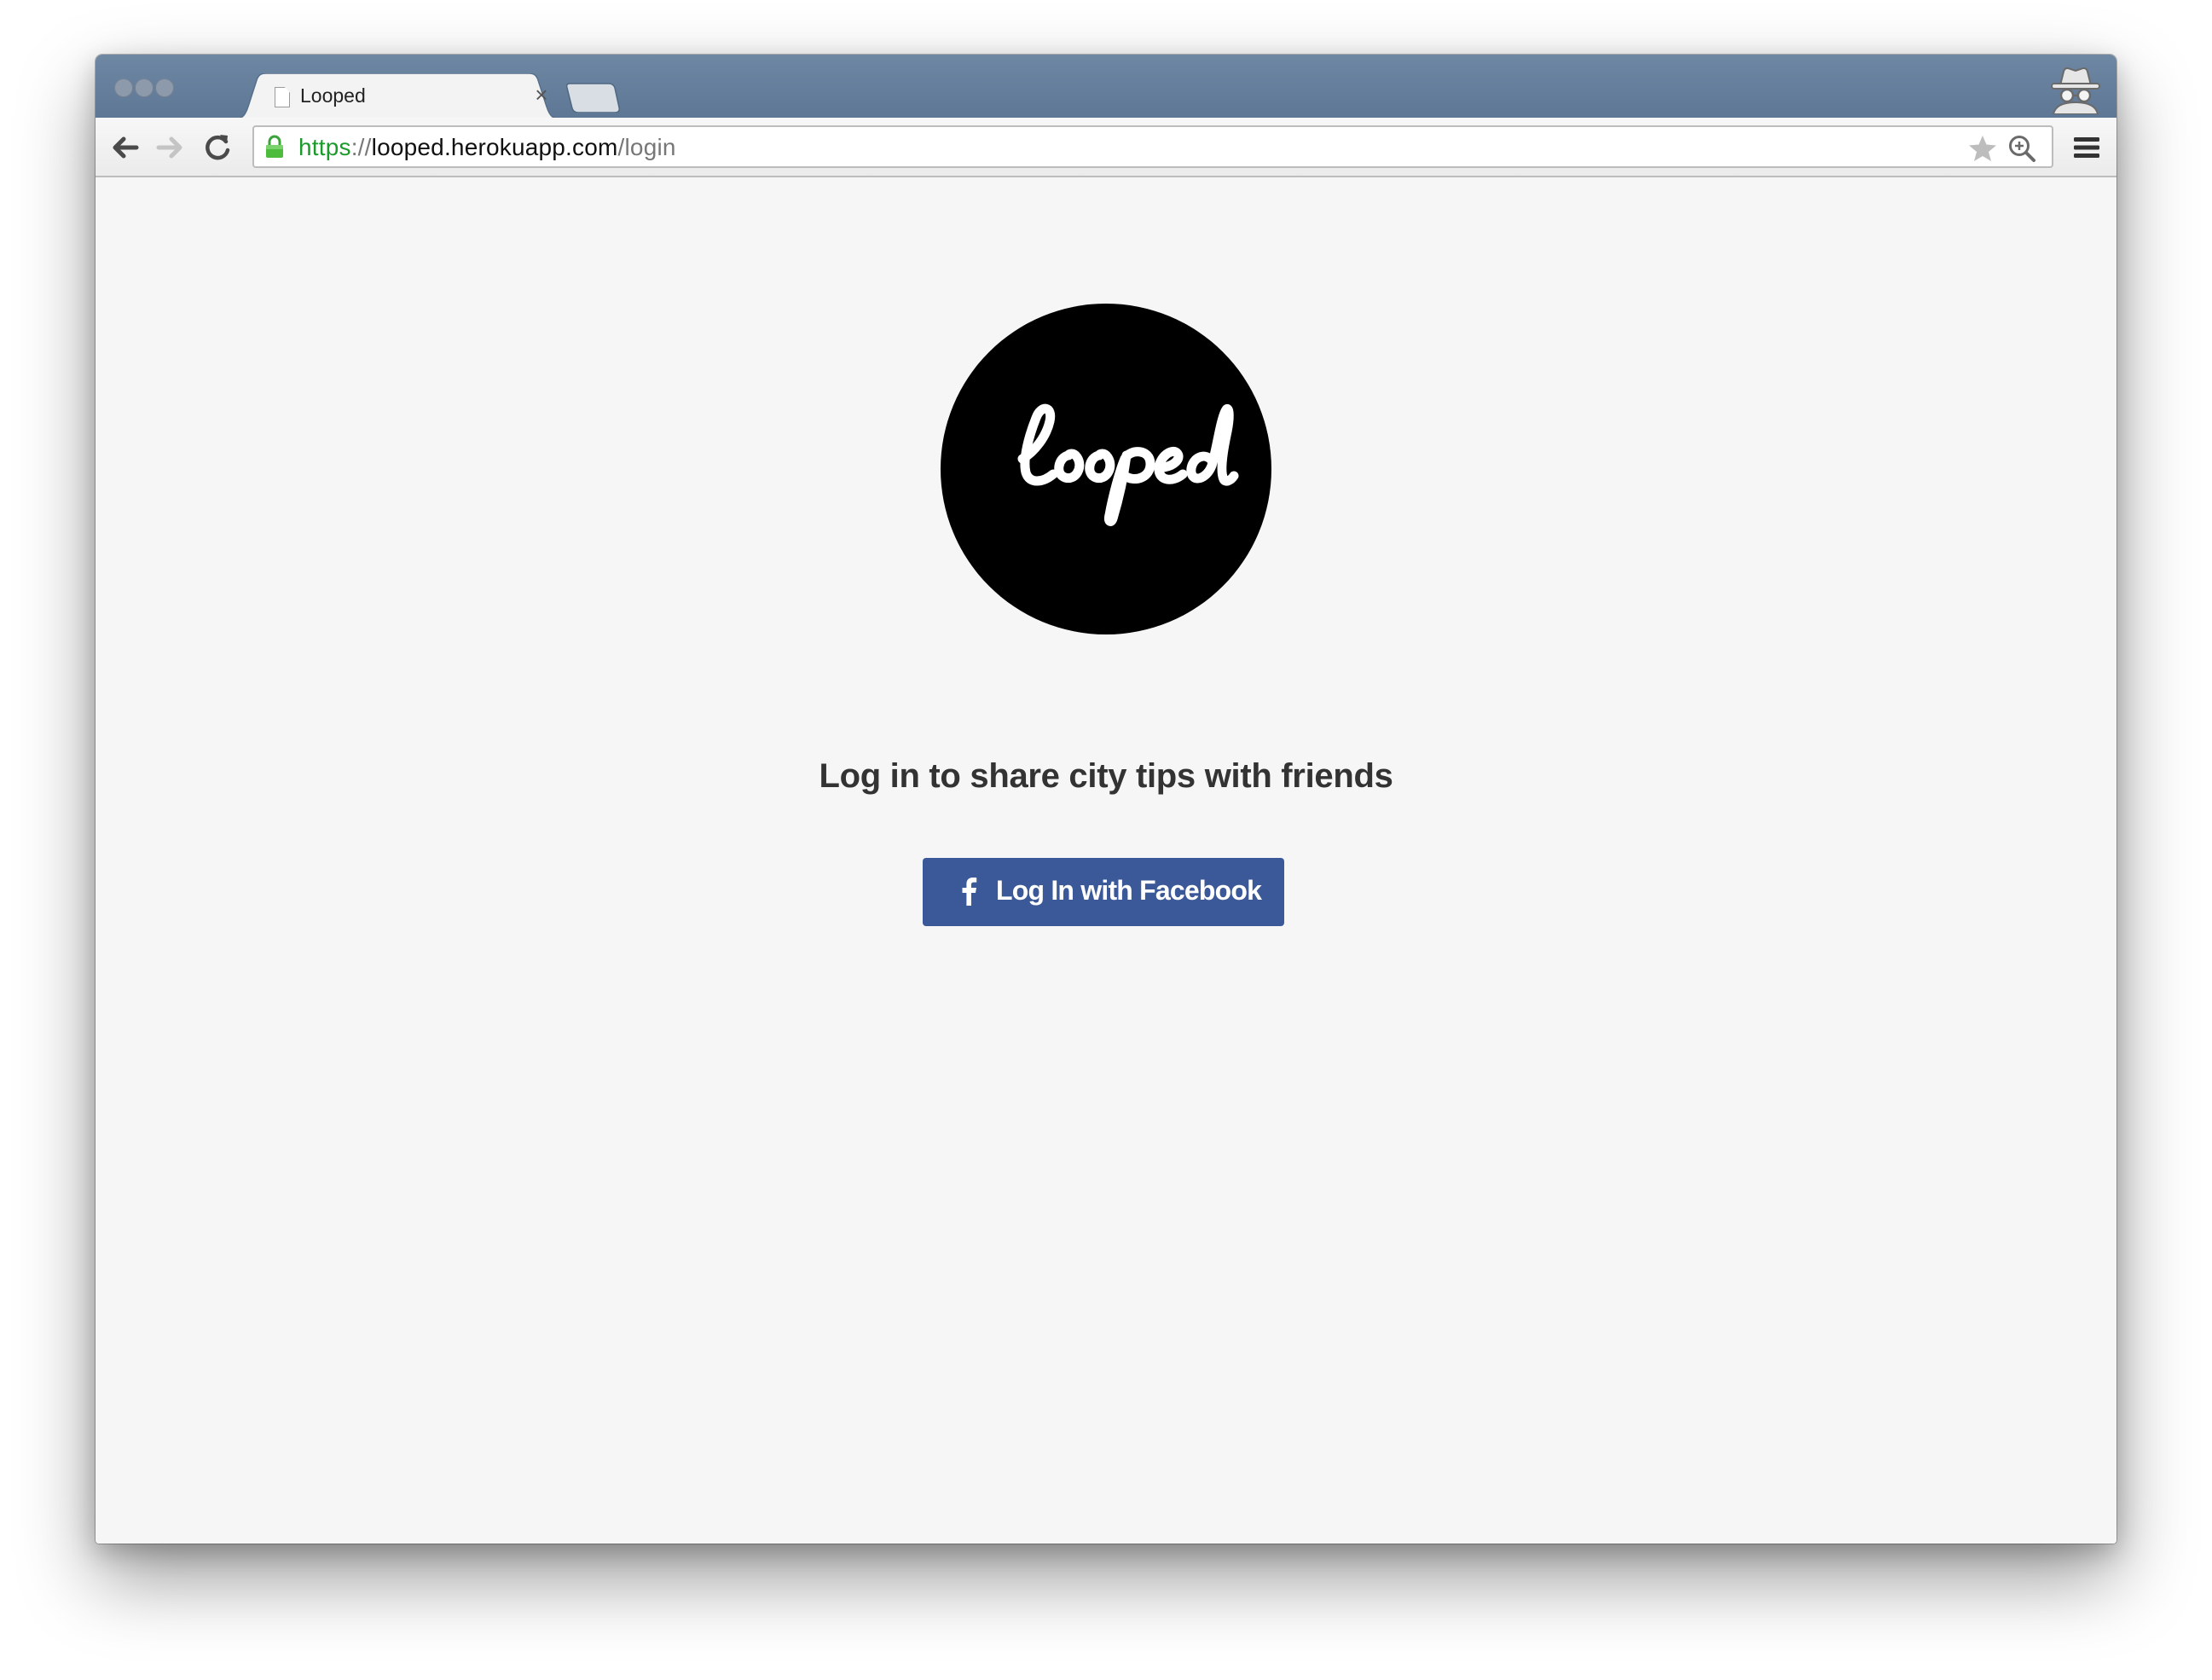 This screenshot has height=1680, width=2212. I want to click on looped-logo, so click(1106, 469).